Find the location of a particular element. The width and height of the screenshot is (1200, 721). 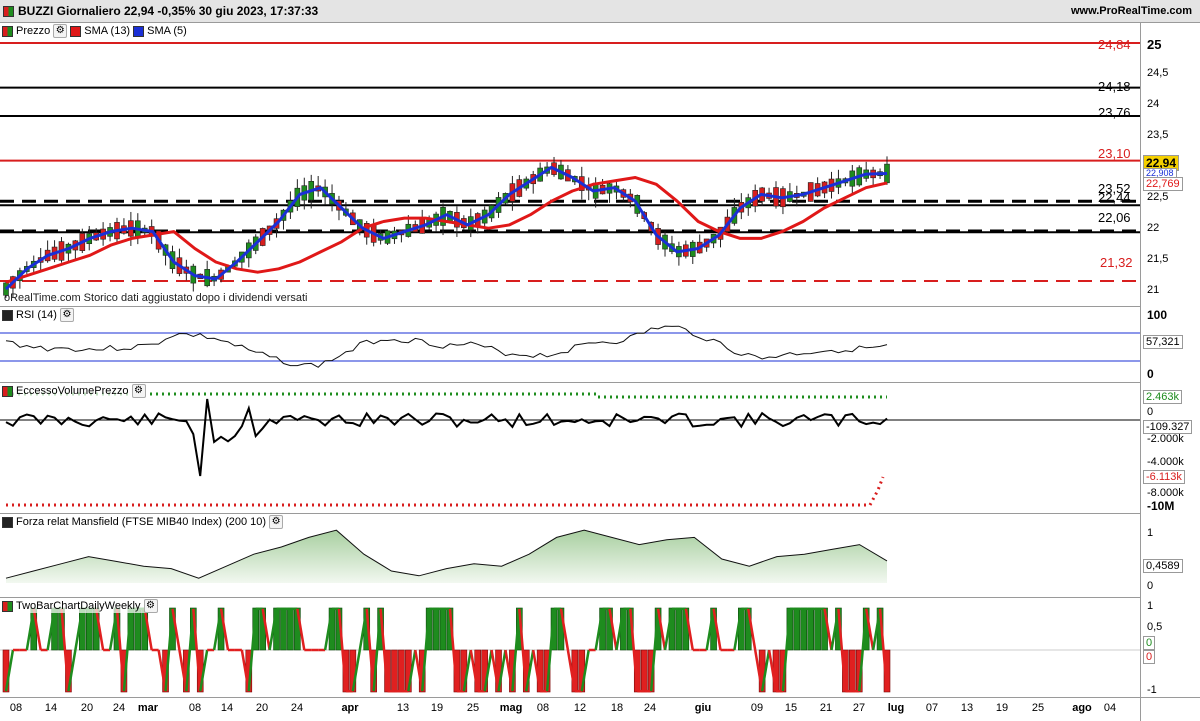

price-series-icon is located at coordinates (7, 31).